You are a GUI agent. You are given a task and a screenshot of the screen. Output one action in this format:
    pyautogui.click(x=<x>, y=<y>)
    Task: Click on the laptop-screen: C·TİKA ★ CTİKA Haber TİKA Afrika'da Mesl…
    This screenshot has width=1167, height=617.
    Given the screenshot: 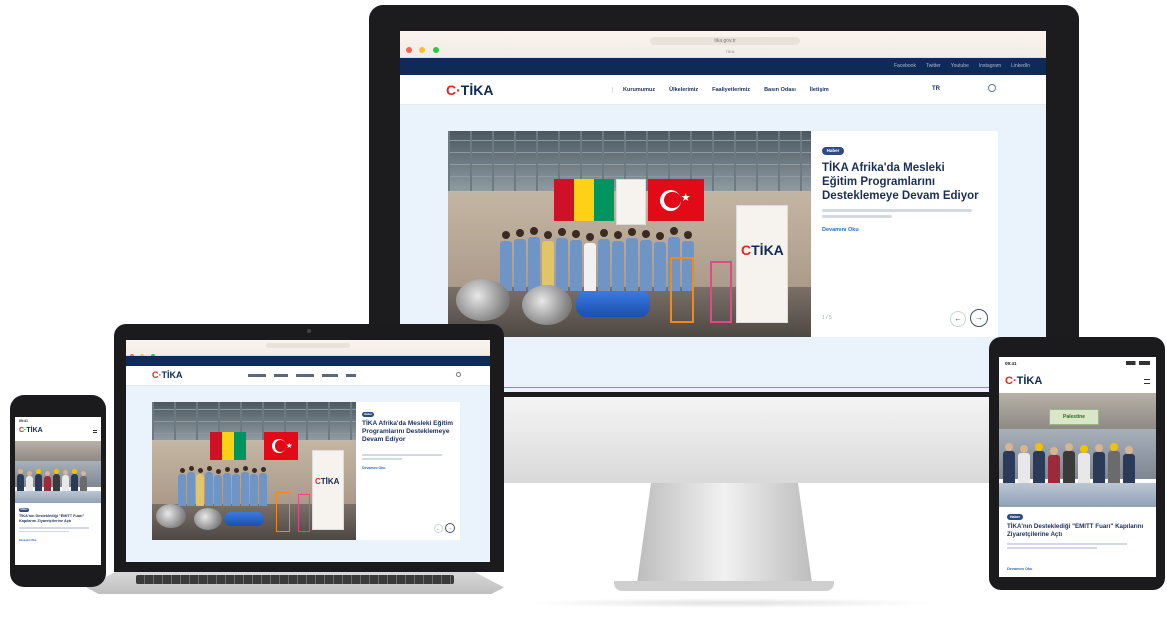 What is the action you would take?
    pyautogui.click(x=308, y=451)
    